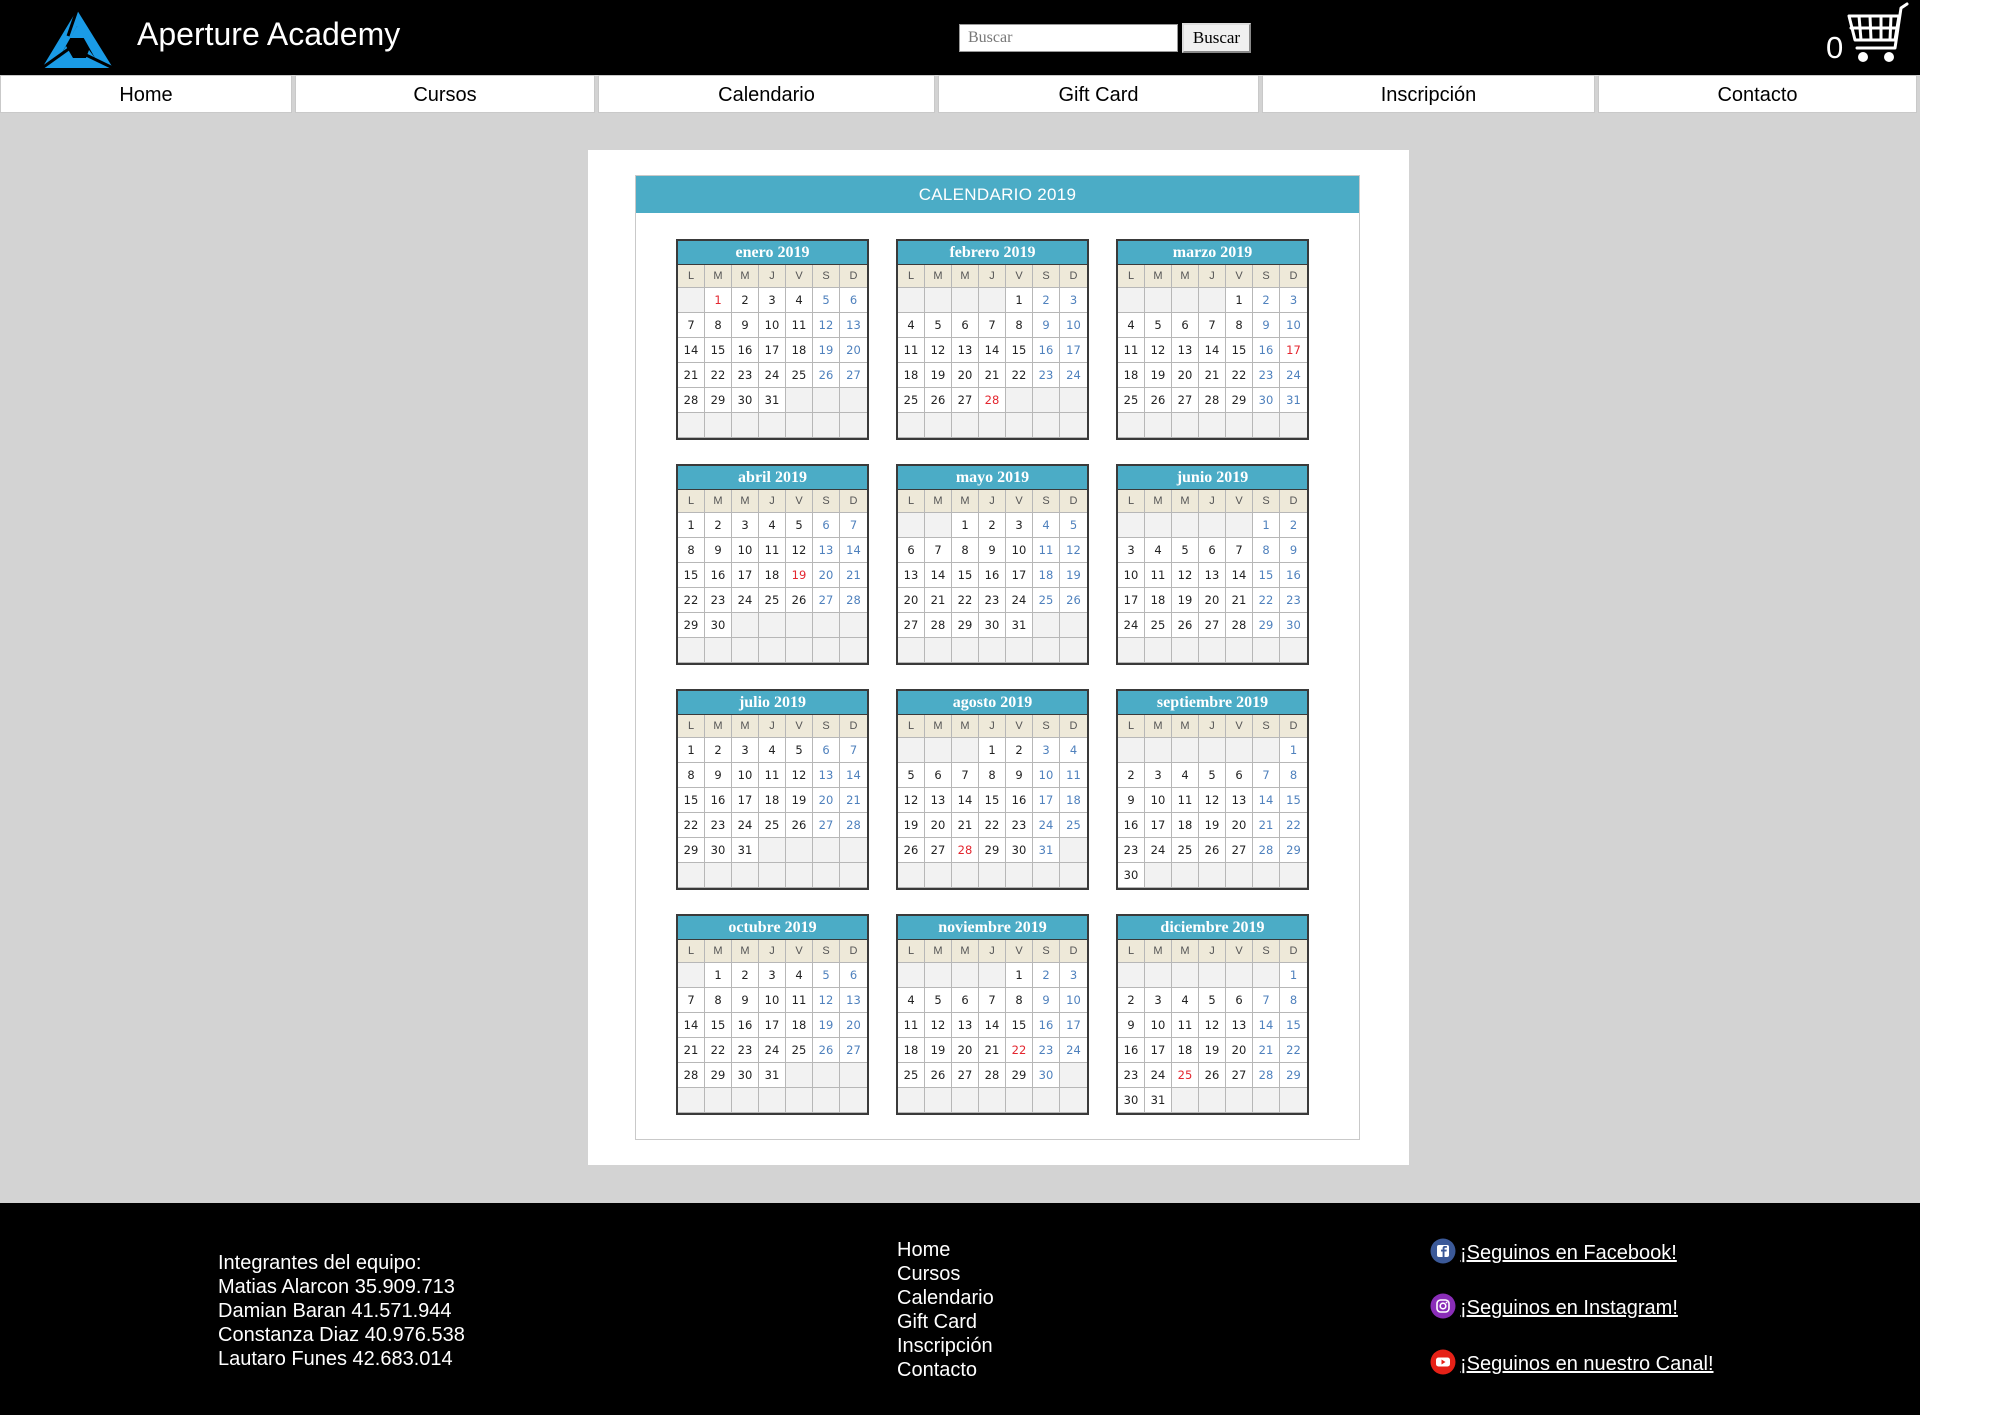  I want to click on nav-calendario: Calendario, so click(766, 94).